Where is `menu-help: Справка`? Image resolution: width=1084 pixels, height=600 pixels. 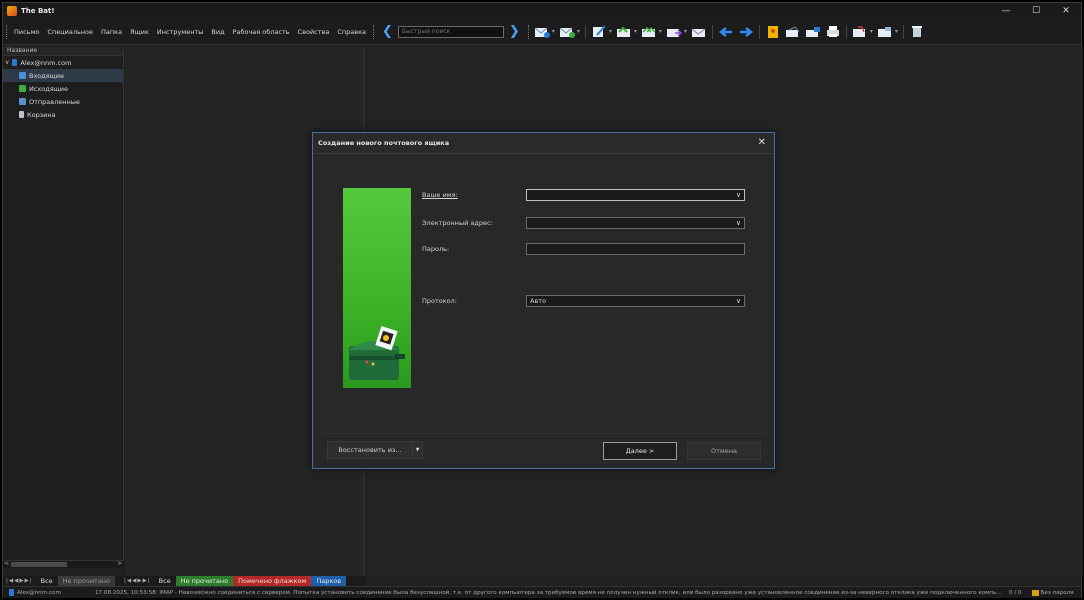 menu-help: Справка is located at coordinates (351, 32).